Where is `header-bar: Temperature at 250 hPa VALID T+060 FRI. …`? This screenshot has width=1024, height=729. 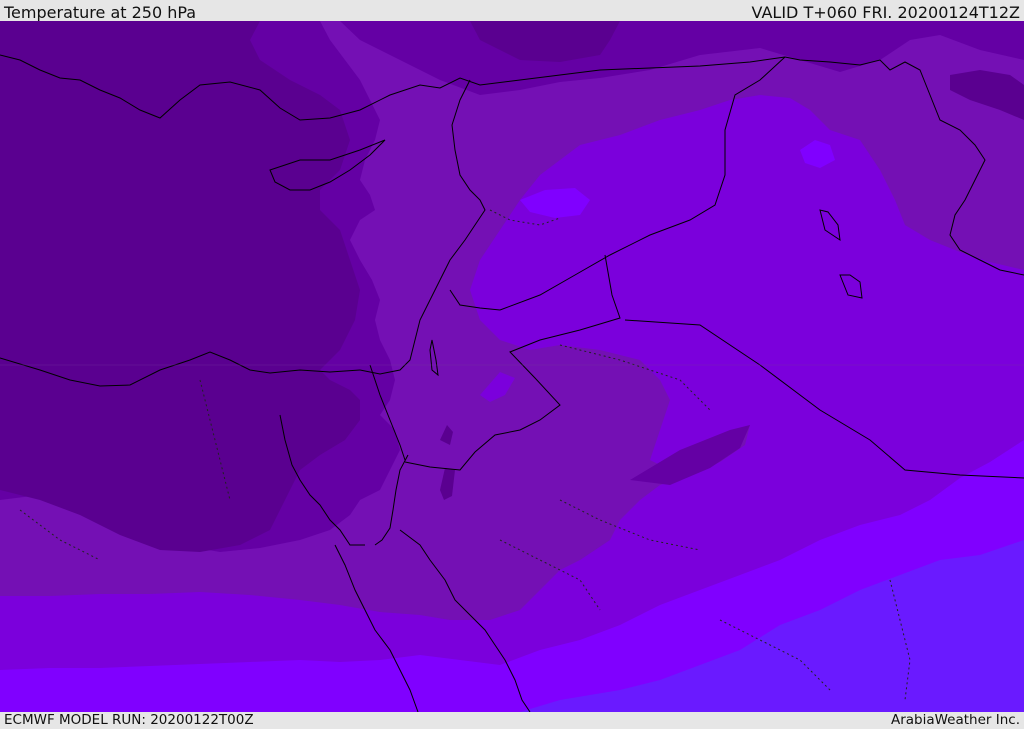 header-bar: Temperature at 250 hPa VALID T+060 FRI. … is located at coordinates (512, 11).